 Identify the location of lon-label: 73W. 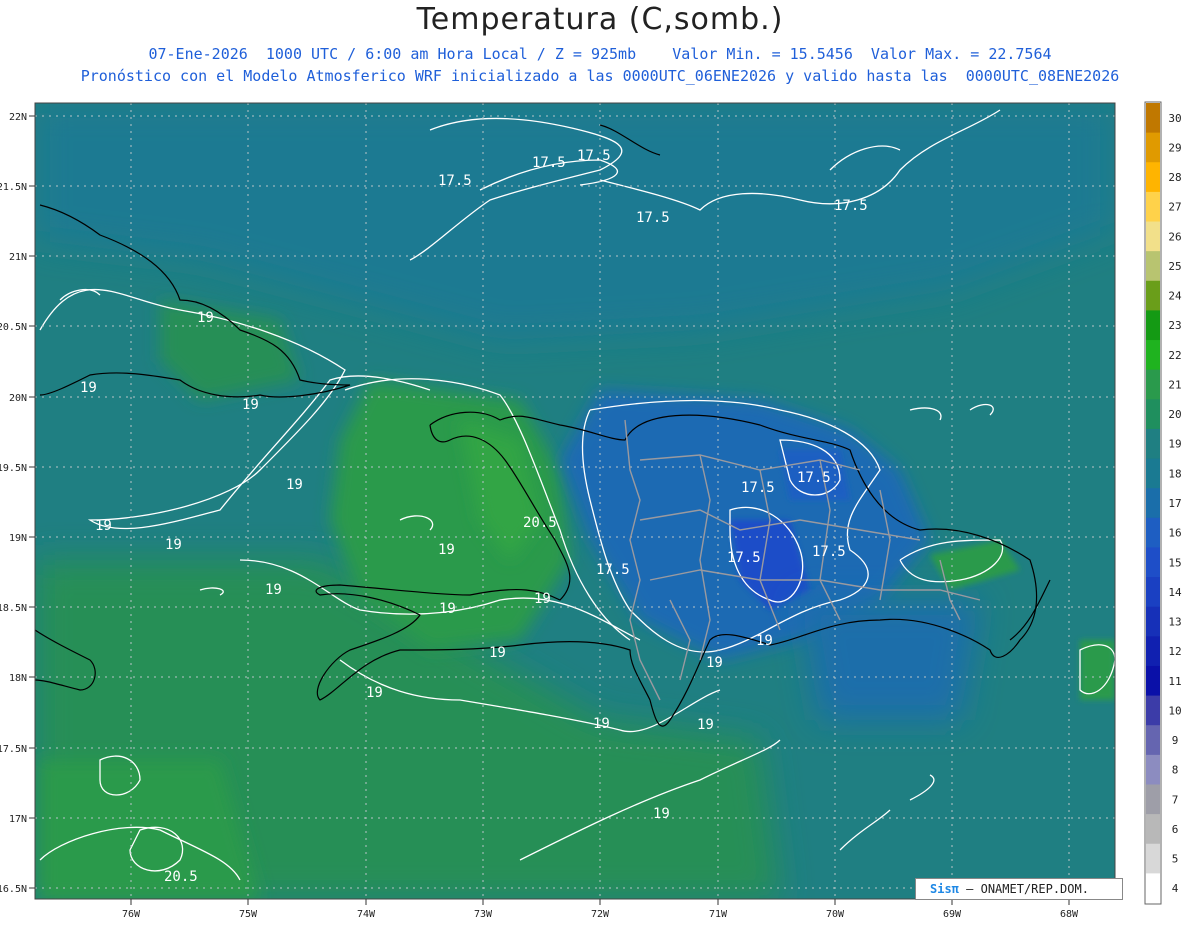
(483, 914).